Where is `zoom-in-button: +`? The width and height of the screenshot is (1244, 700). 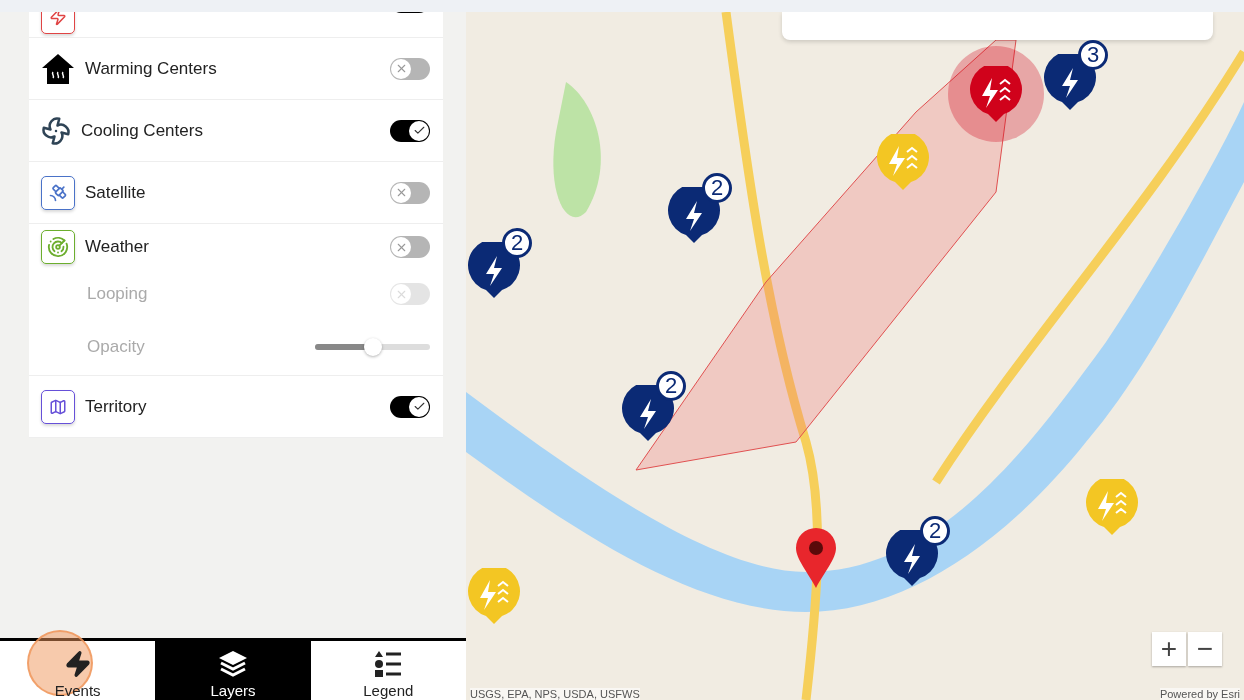
zoom-in-button: + is located at coordinates (1169, 649).